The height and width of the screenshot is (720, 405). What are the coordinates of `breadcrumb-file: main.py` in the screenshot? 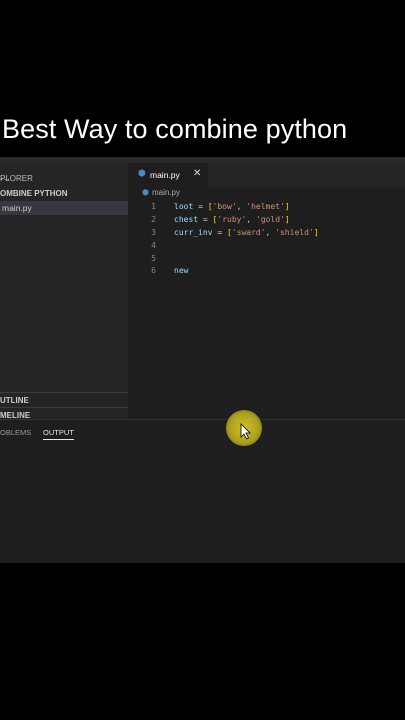 It's located at (165, 192).